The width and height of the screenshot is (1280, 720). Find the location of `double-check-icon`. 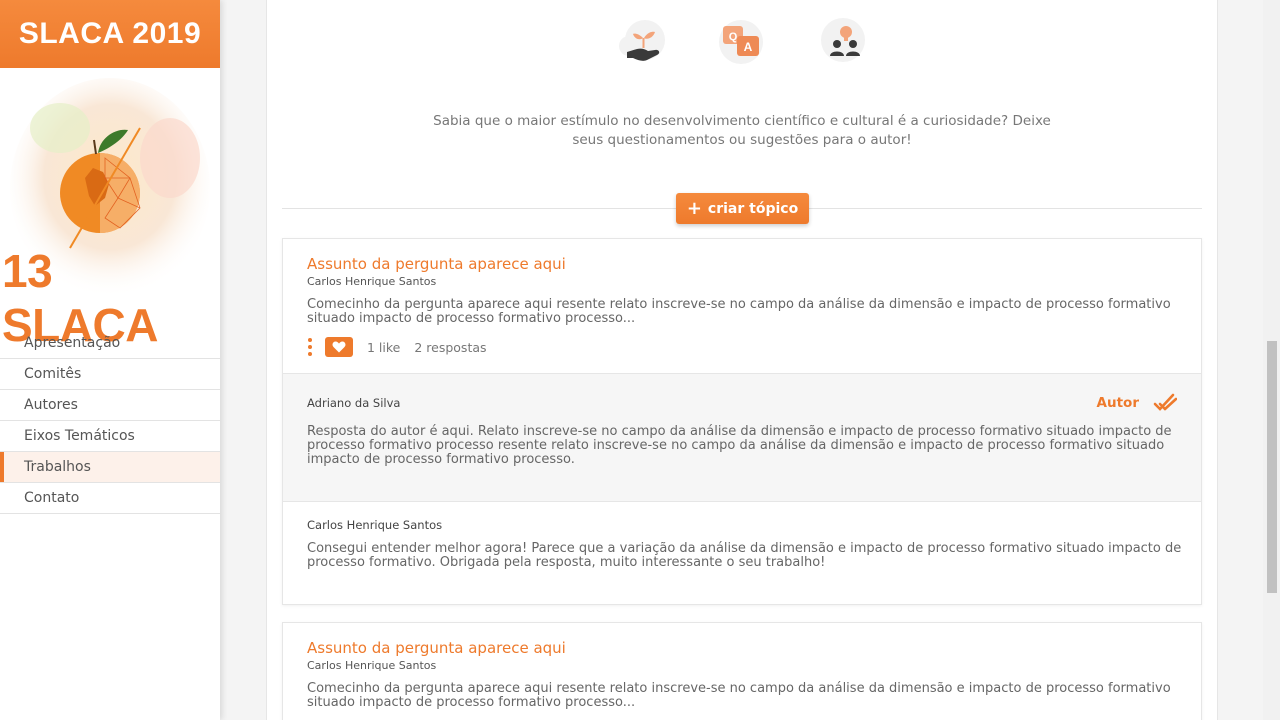

double-check-icon is located at coordinates (1165, 402).